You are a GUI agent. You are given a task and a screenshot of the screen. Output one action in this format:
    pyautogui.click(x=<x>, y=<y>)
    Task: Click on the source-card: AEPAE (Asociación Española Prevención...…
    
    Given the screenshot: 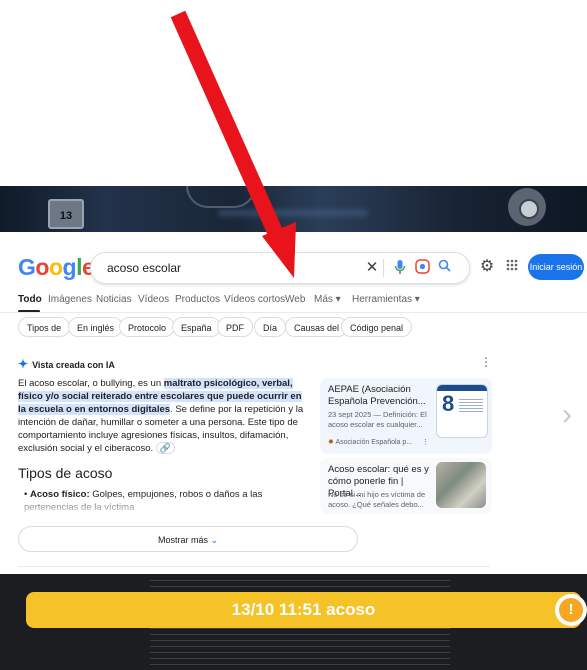 What is the action you would take?
    pyautogui.click(x=406, y=416)
    